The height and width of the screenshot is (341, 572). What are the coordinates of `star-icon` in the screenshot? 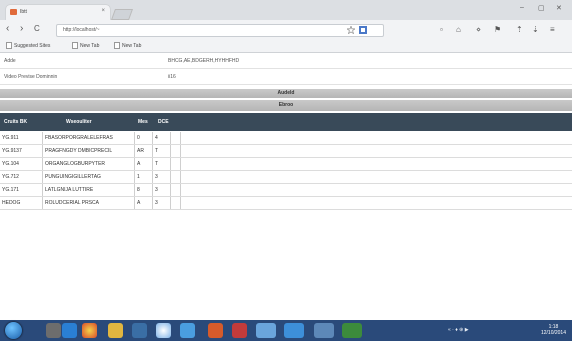 It's located at (351, 29).